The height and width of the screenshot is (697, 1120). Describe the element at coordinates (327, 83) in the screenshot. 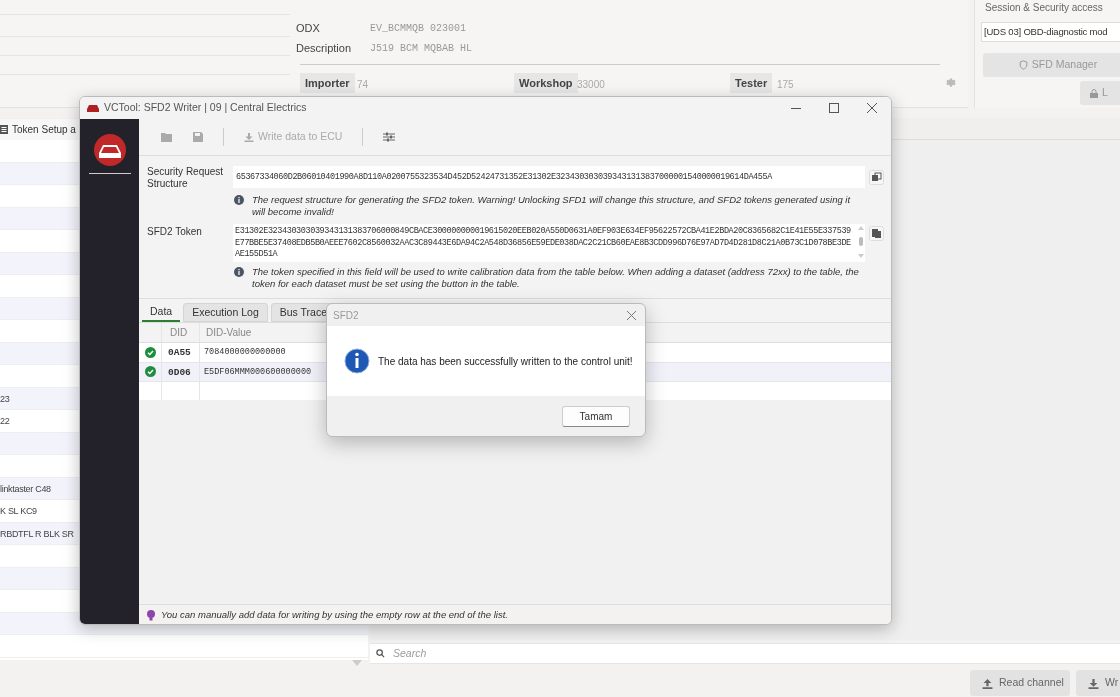

I see `field-label: Importer` at that location.